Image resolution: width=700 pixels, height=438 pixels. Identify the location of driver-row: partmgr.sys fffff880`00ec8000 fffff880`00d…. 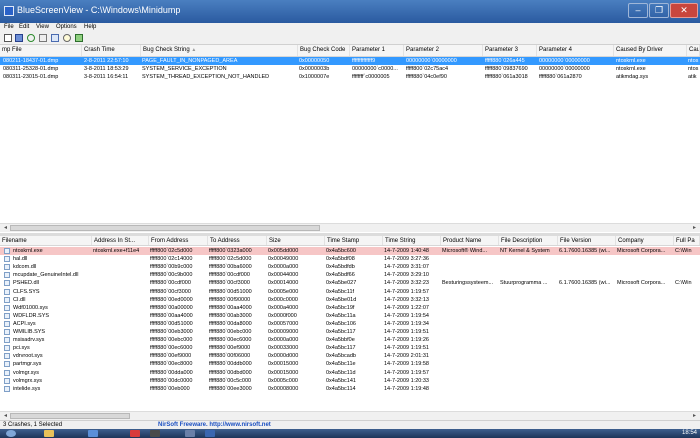
(350, 364).